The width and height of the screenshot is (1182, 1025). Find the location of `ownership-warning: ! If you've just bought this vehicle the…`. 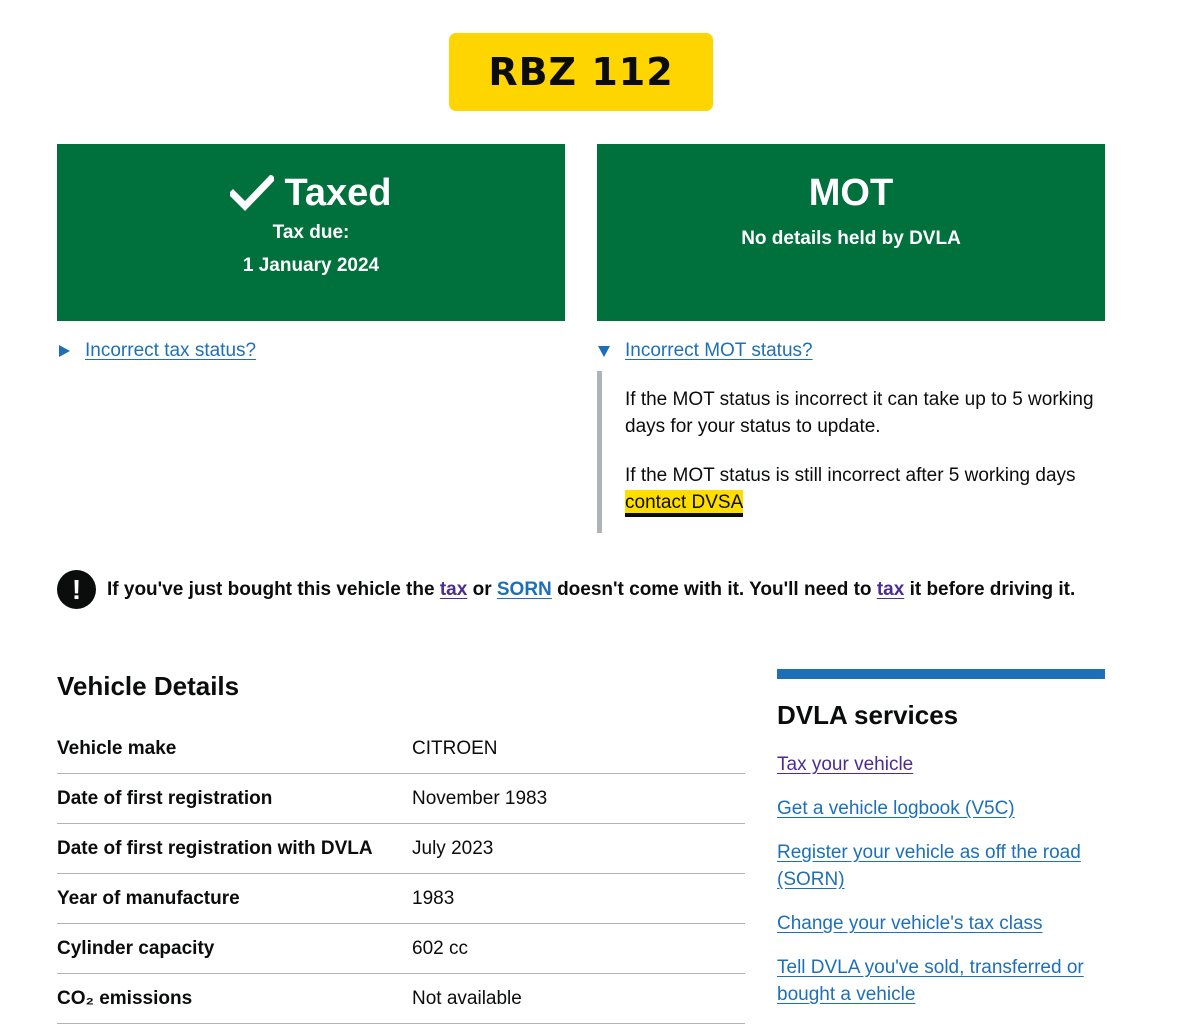

ownership-warning: ! If you've just bought this vehicle the… is located at coordinates (607, 589).